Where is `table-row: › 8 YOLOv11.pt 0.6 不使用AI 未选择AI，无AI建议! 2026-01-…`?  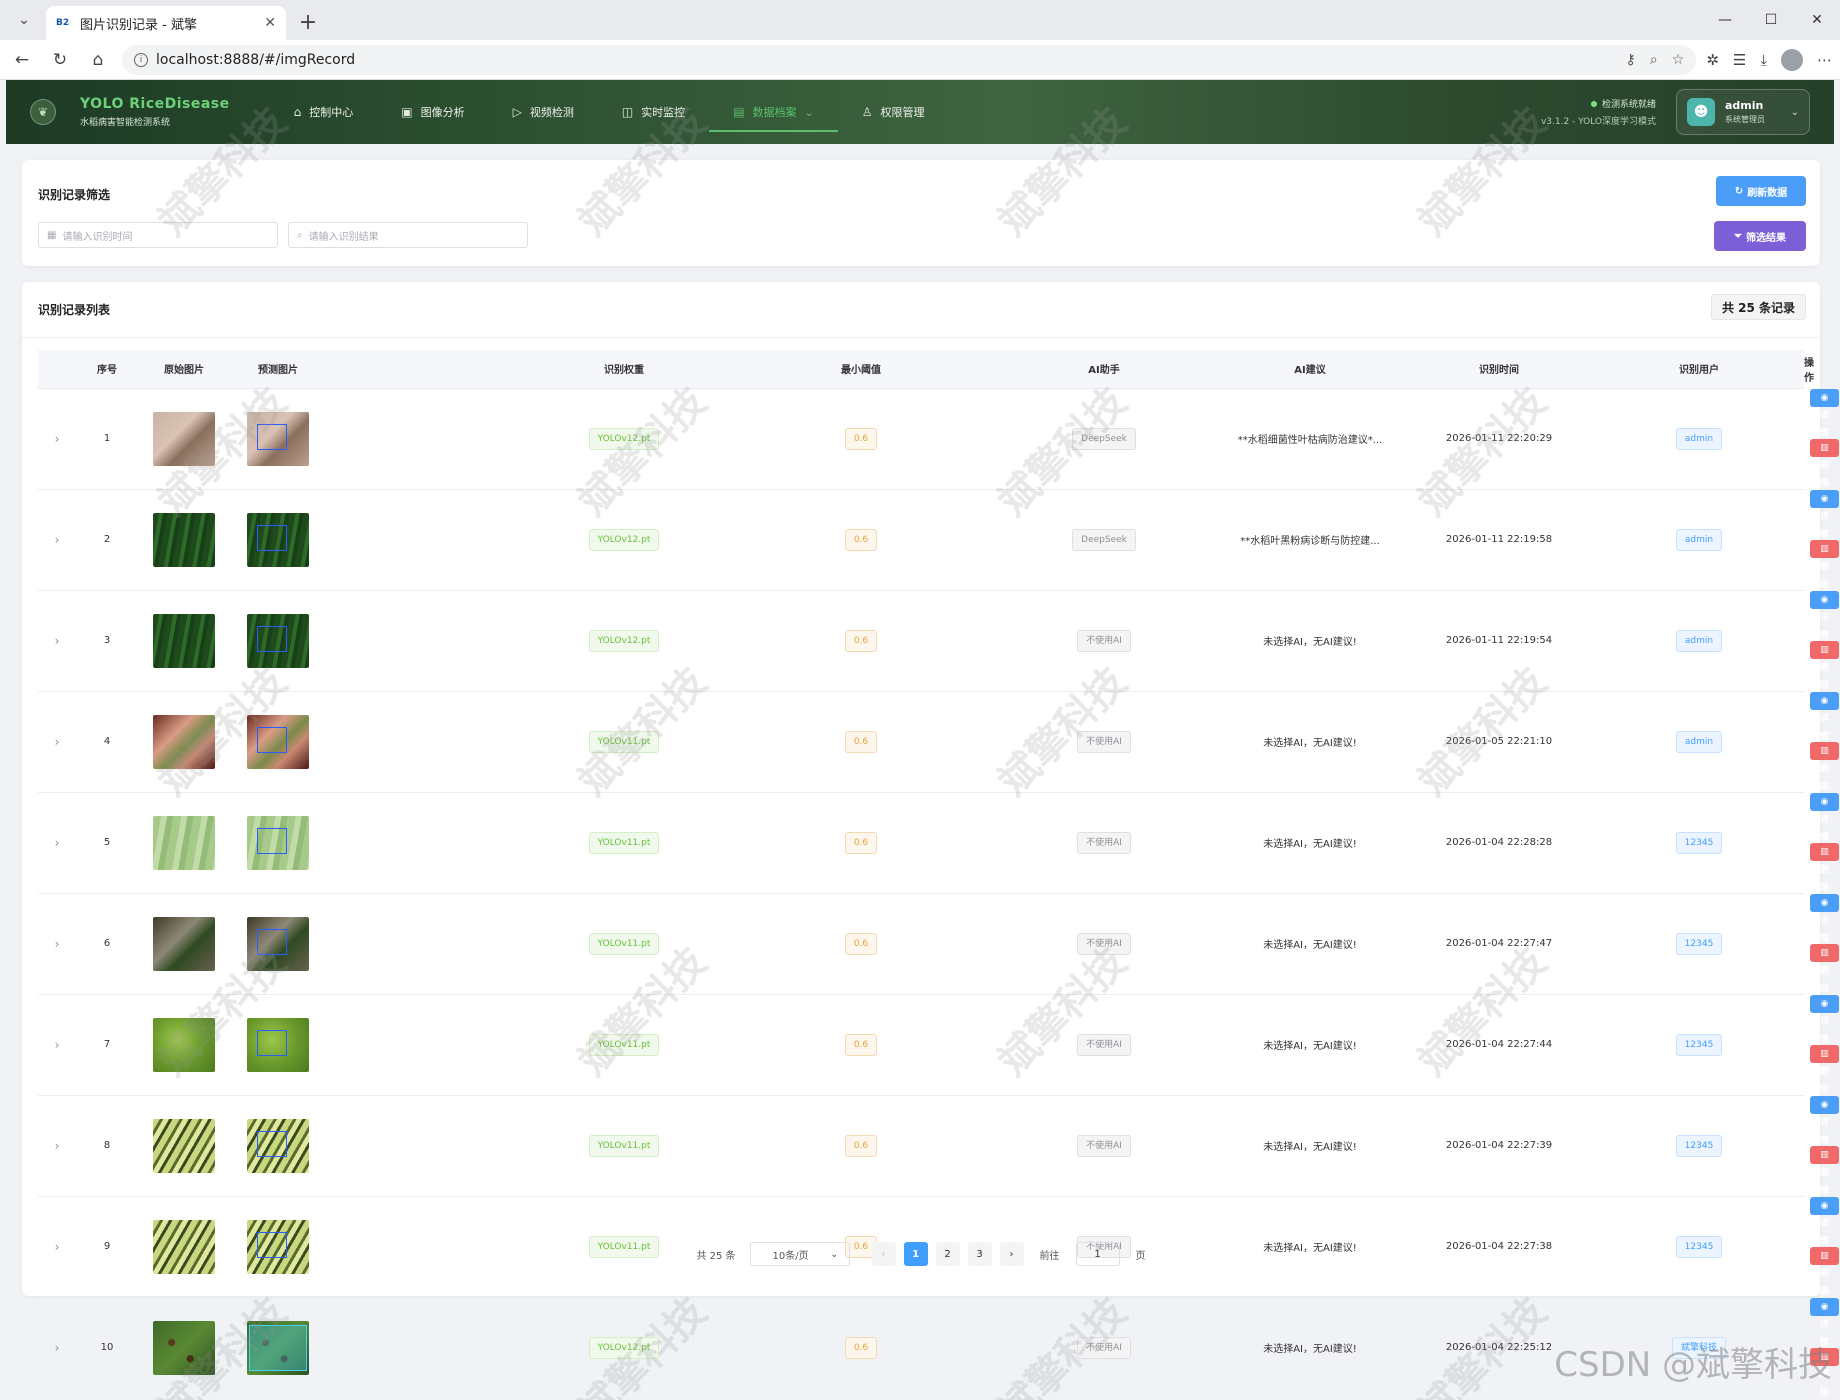 table-row: › 8 YOLOv11.pt 0.6 不使用AI 未选择AI，无AI建议! 2026-01-… is located at coordinates (939, 1145).